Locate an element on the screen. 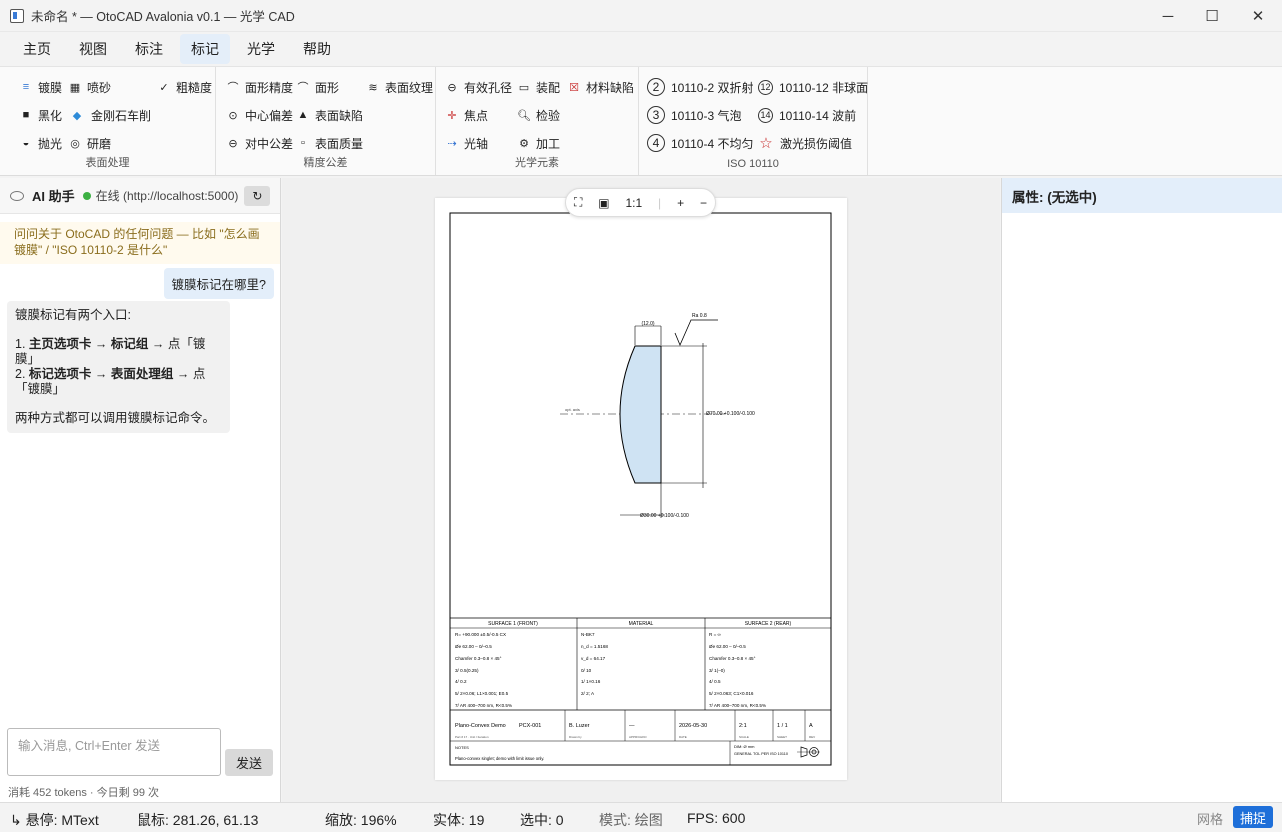 This screenshot has width=1282, height=832. token-usage: 消耗 452 tokens · 今日剩 99 次 is located at coordinates (83, 793).